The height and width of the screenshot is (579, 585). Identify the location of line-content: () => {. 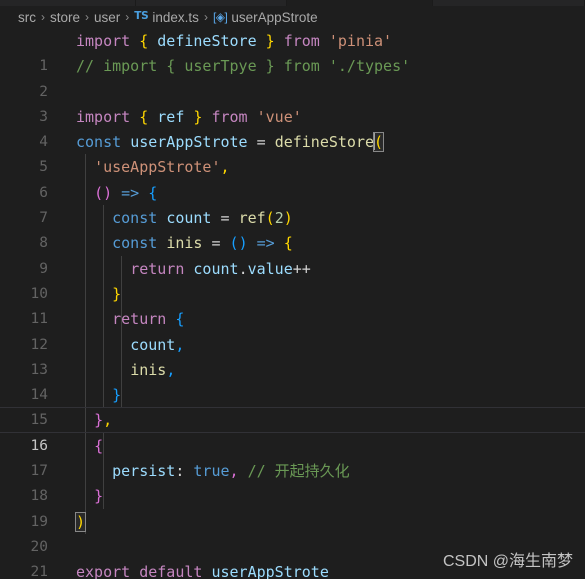
(126, 192).